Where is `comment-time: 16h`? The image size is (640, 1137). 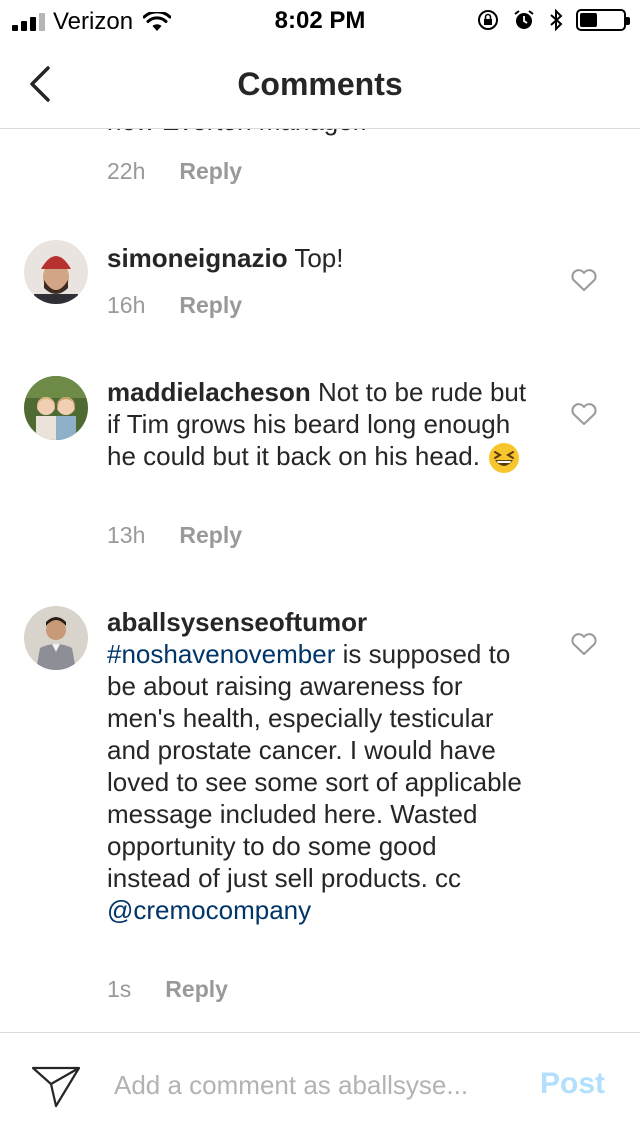
comment-time: 16h is located at coordinates (126, 305).